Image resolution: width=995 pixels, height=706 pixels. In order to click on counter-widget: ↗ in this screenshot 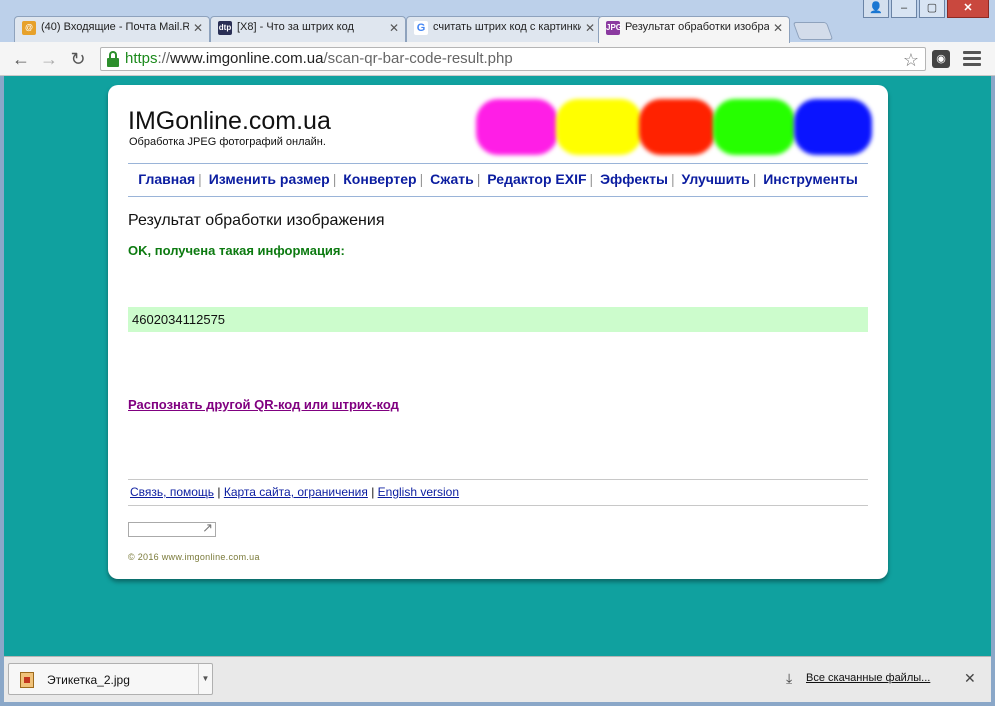, I will do `click(172, 528)`.